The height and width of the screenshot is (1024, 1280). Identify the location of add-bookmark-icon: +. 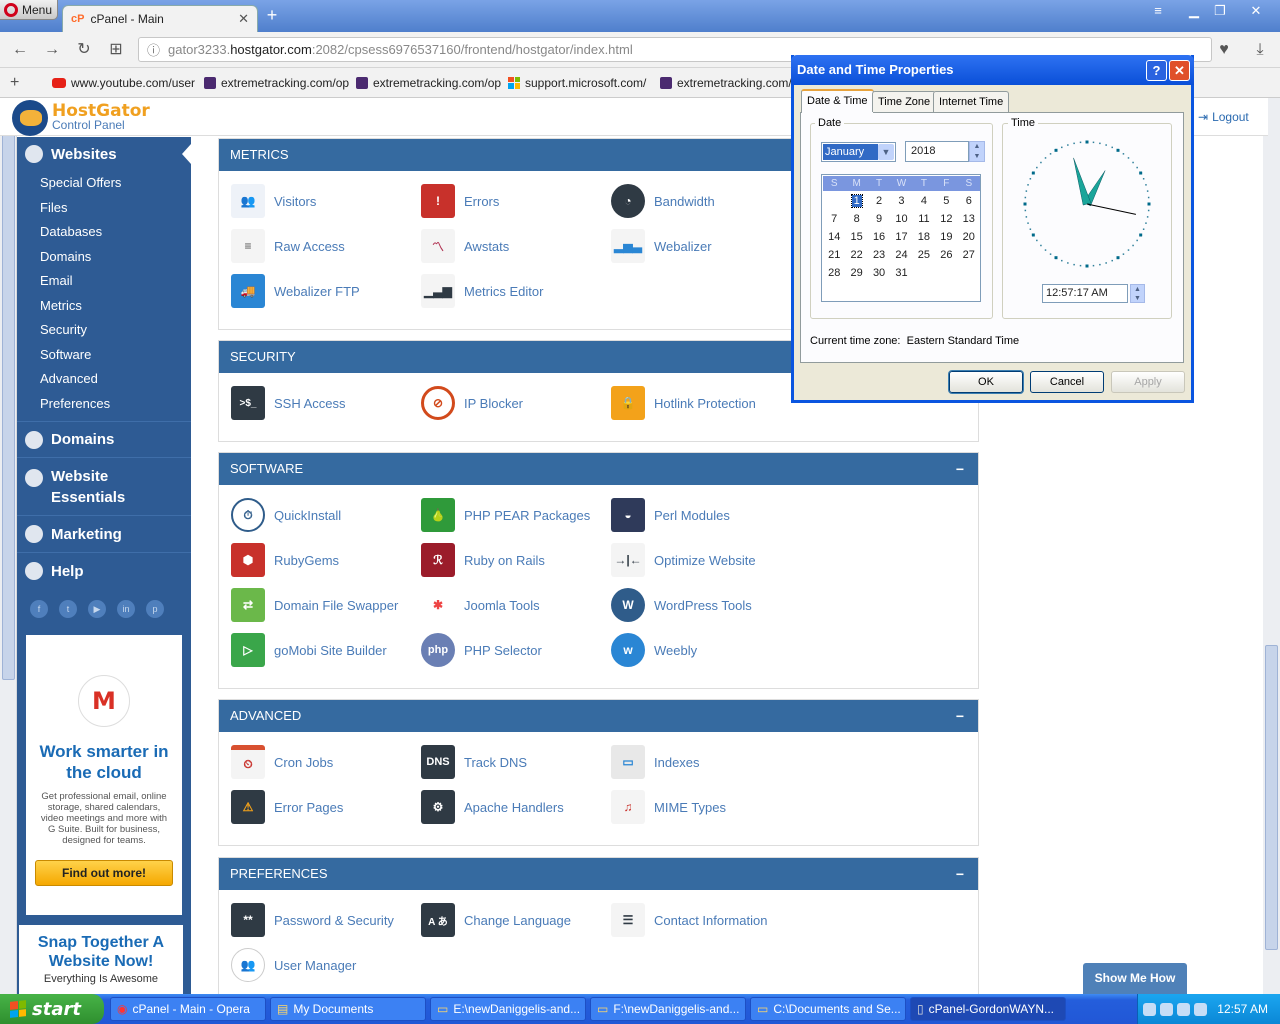
(31, 83).